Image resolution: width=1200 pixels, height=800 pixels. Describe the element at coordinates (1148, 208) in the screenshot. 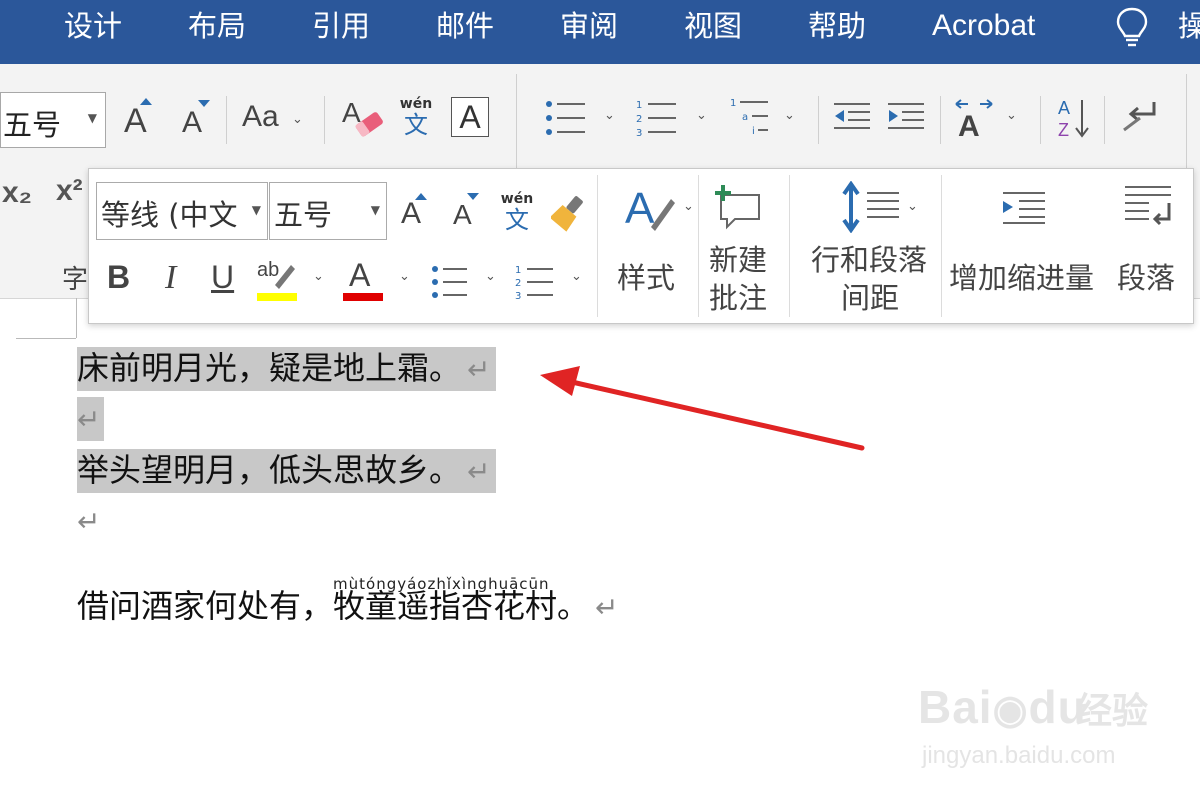

I see `paragraph-settings-icon` at that location.